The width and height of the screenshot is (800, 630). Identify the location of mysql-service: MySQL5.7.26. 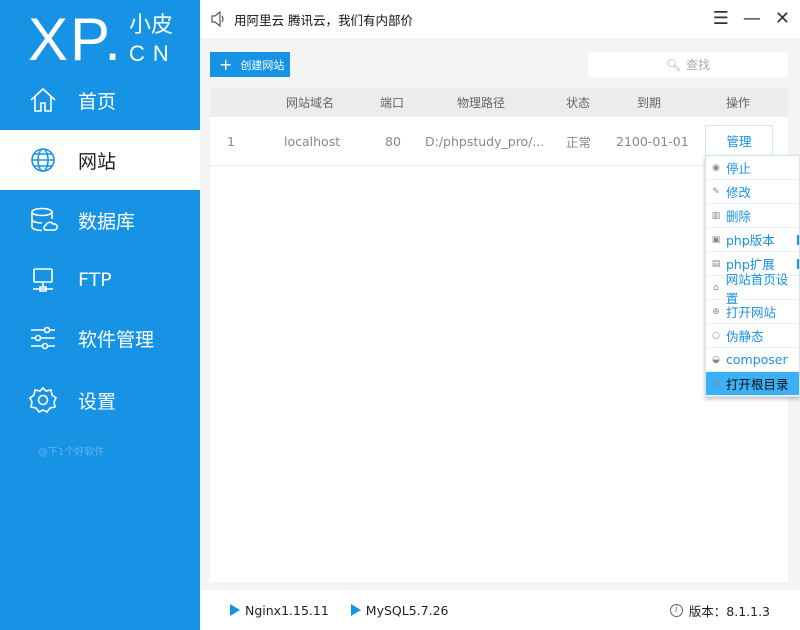
(399, 610).